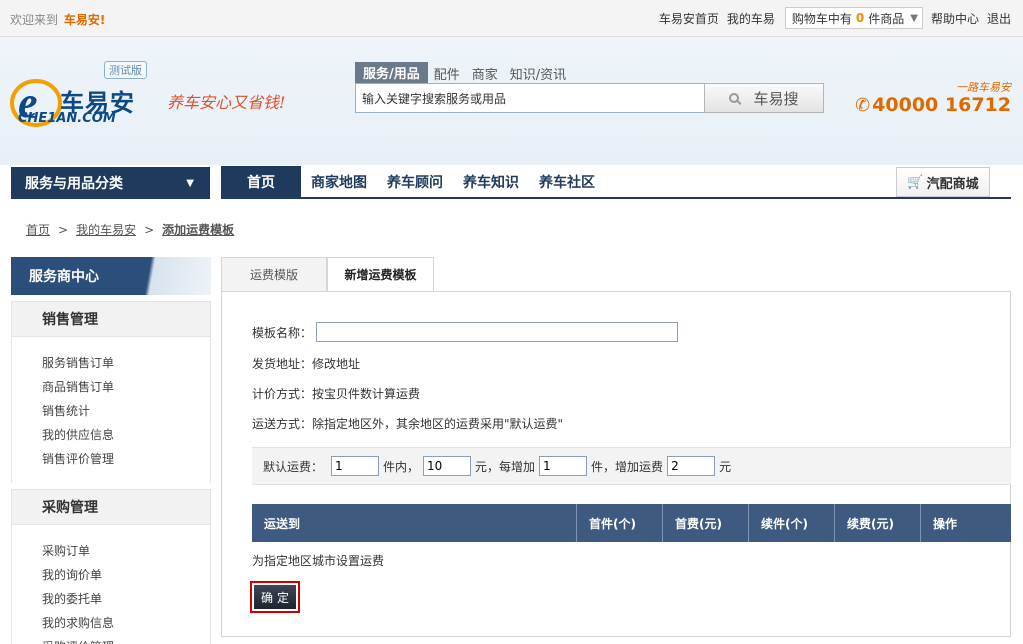 Image resolution: width=1023 pixels, height=644 pixels. I want to click on nav-item-merchant-map: 商家地图, so click(339, 182).